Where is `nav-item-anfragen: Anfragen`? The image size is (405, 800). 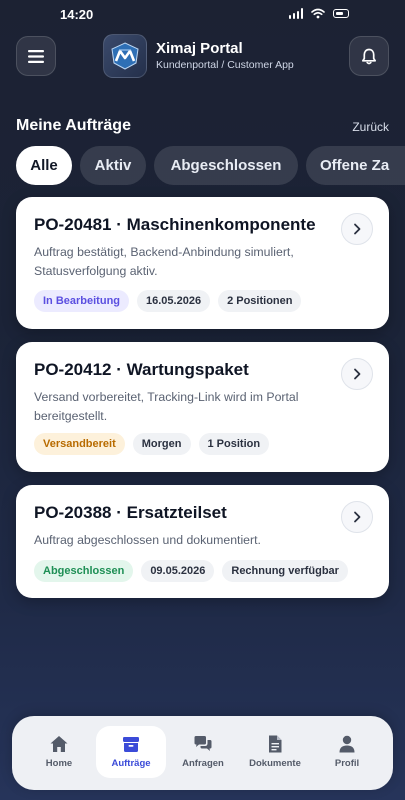
nav-item-anfragen: Anfragen is located at coordinates (203, 752).